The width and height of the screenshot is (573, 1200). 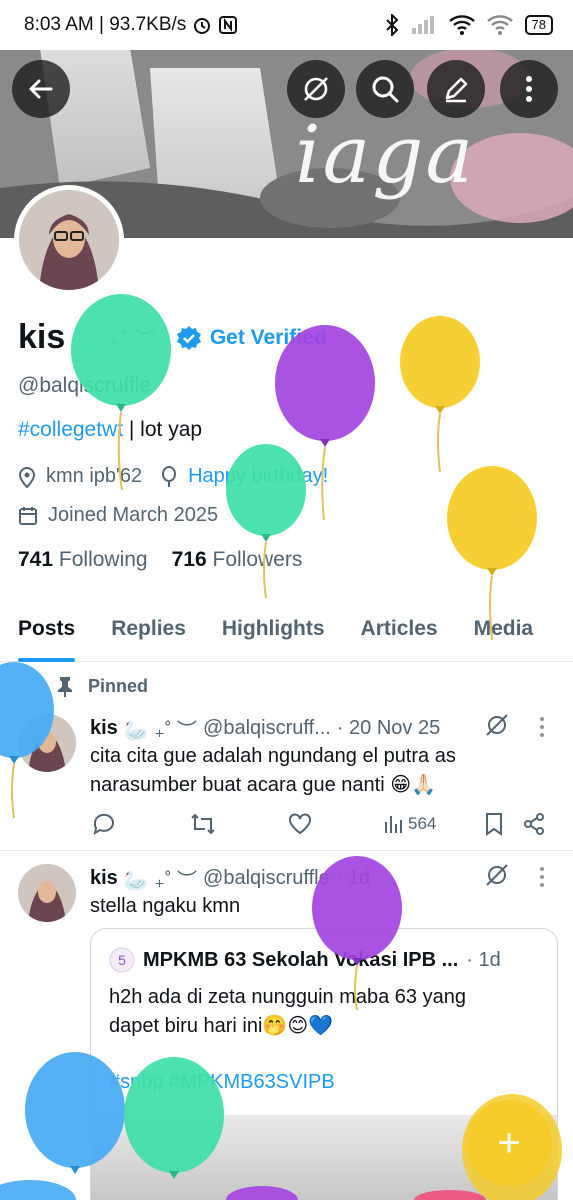 I want to click on tab-replies: Replies, so click(x=148, y=631).